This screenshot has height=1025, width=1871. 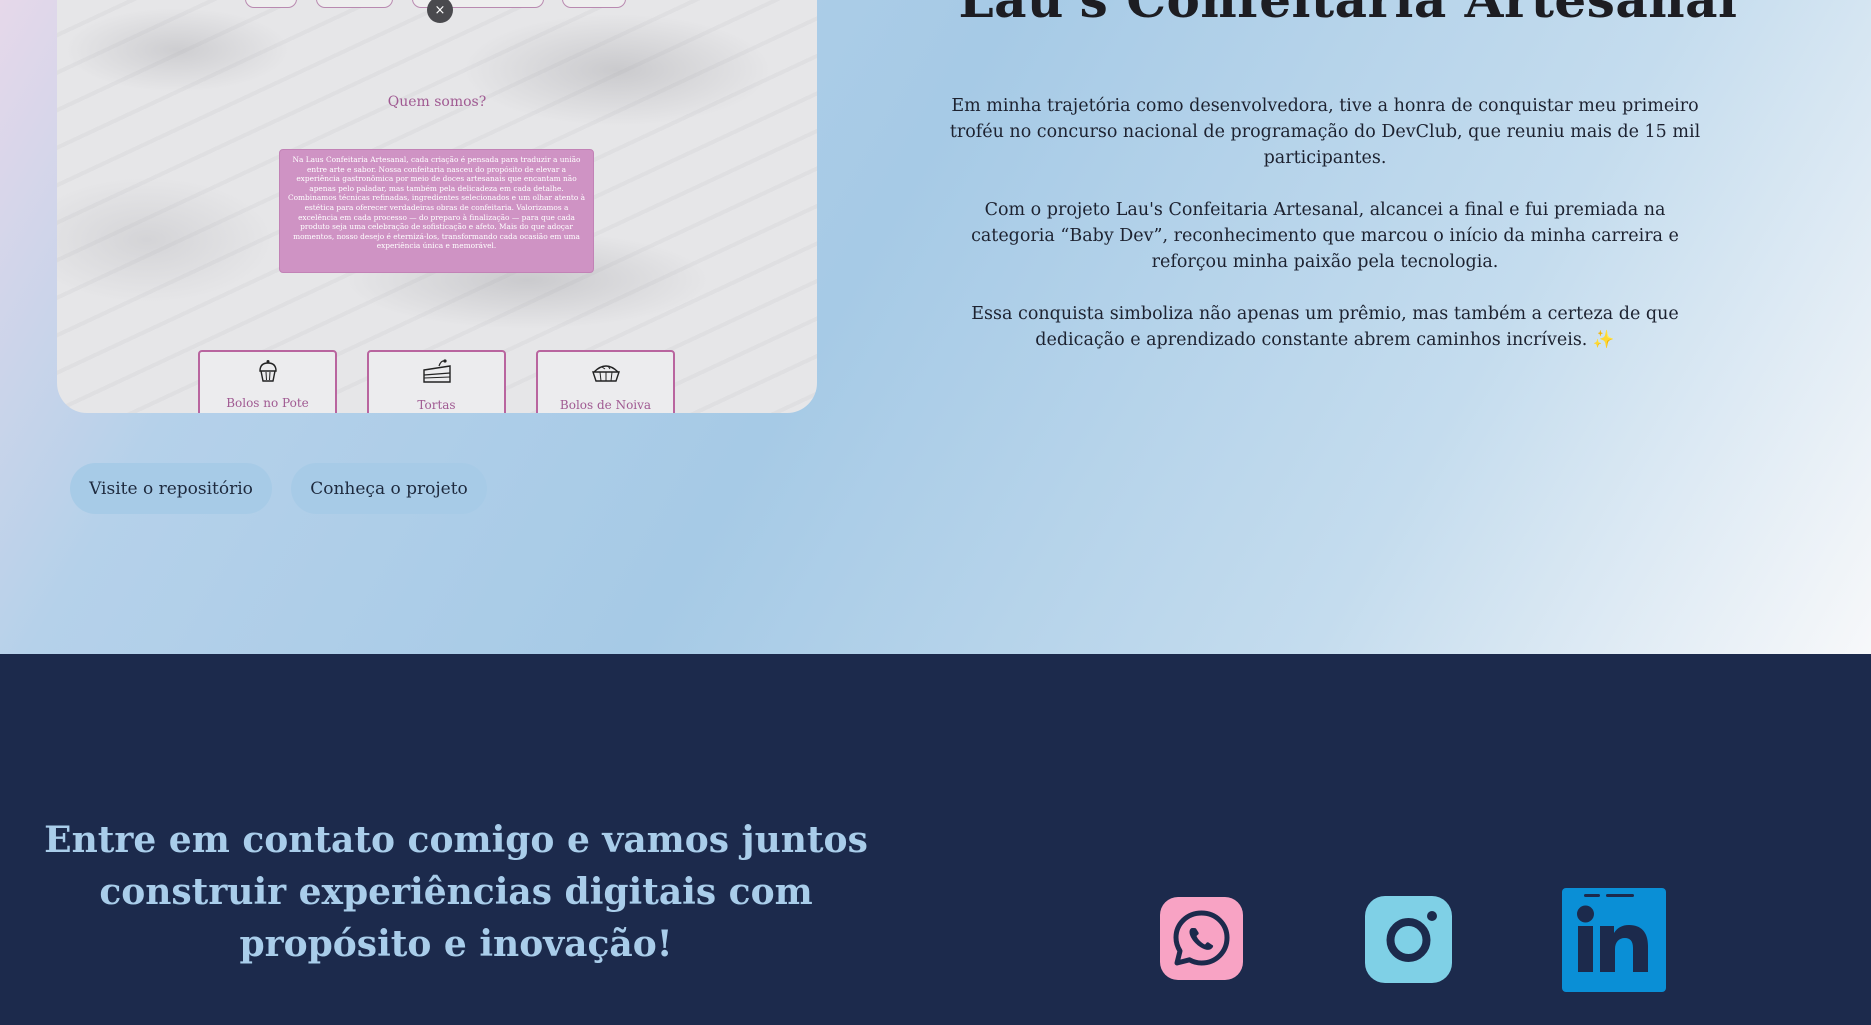 What do you see at coordinates (171, 488) in the screenshot?
I see `visit-repository-button: Visite o repositório` at bounding box center [171, 488].